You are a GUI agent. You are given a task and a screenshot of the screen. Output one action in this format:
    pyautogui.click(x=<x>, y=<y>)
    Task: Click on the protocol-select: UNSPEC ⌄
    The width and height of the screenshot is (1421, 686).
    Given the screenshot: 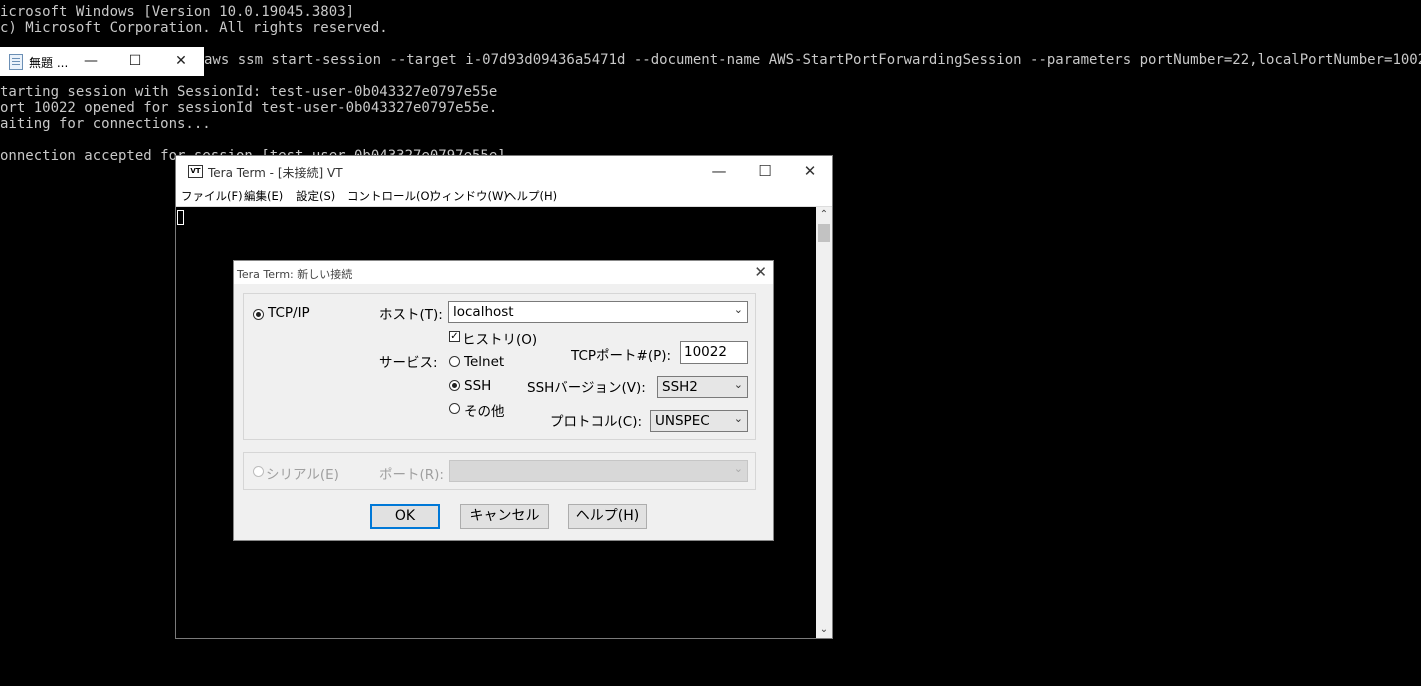 What is the action you would take?
    pyautogui.click(x=699, y=421)
    